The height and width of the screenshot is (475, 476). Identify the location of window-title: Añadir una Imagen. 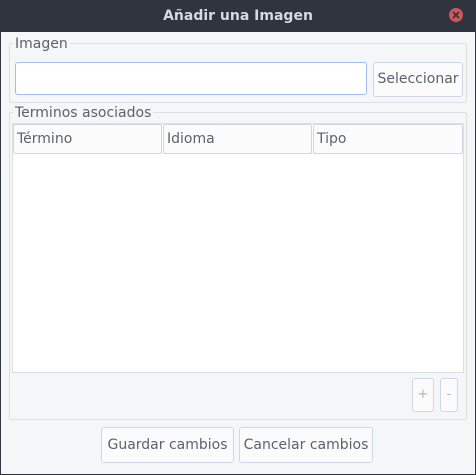
(238, 16).